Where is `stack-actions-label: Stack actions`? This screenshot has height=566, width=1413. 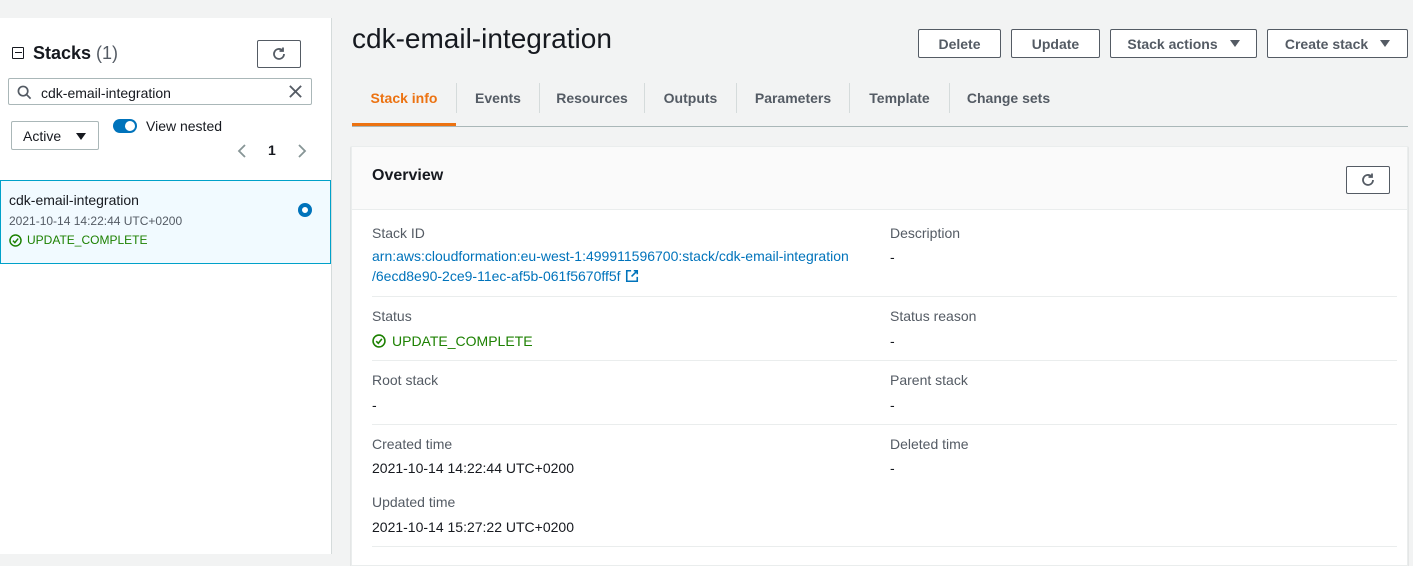
stack-actions-label: Stack actions is located at coordinates (1172, 43).